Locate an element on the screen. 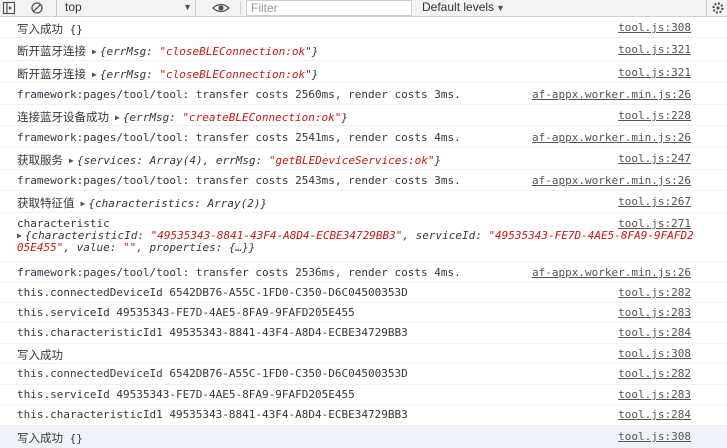  source-link: tool.js:247 is located at coordinates (654, 158).